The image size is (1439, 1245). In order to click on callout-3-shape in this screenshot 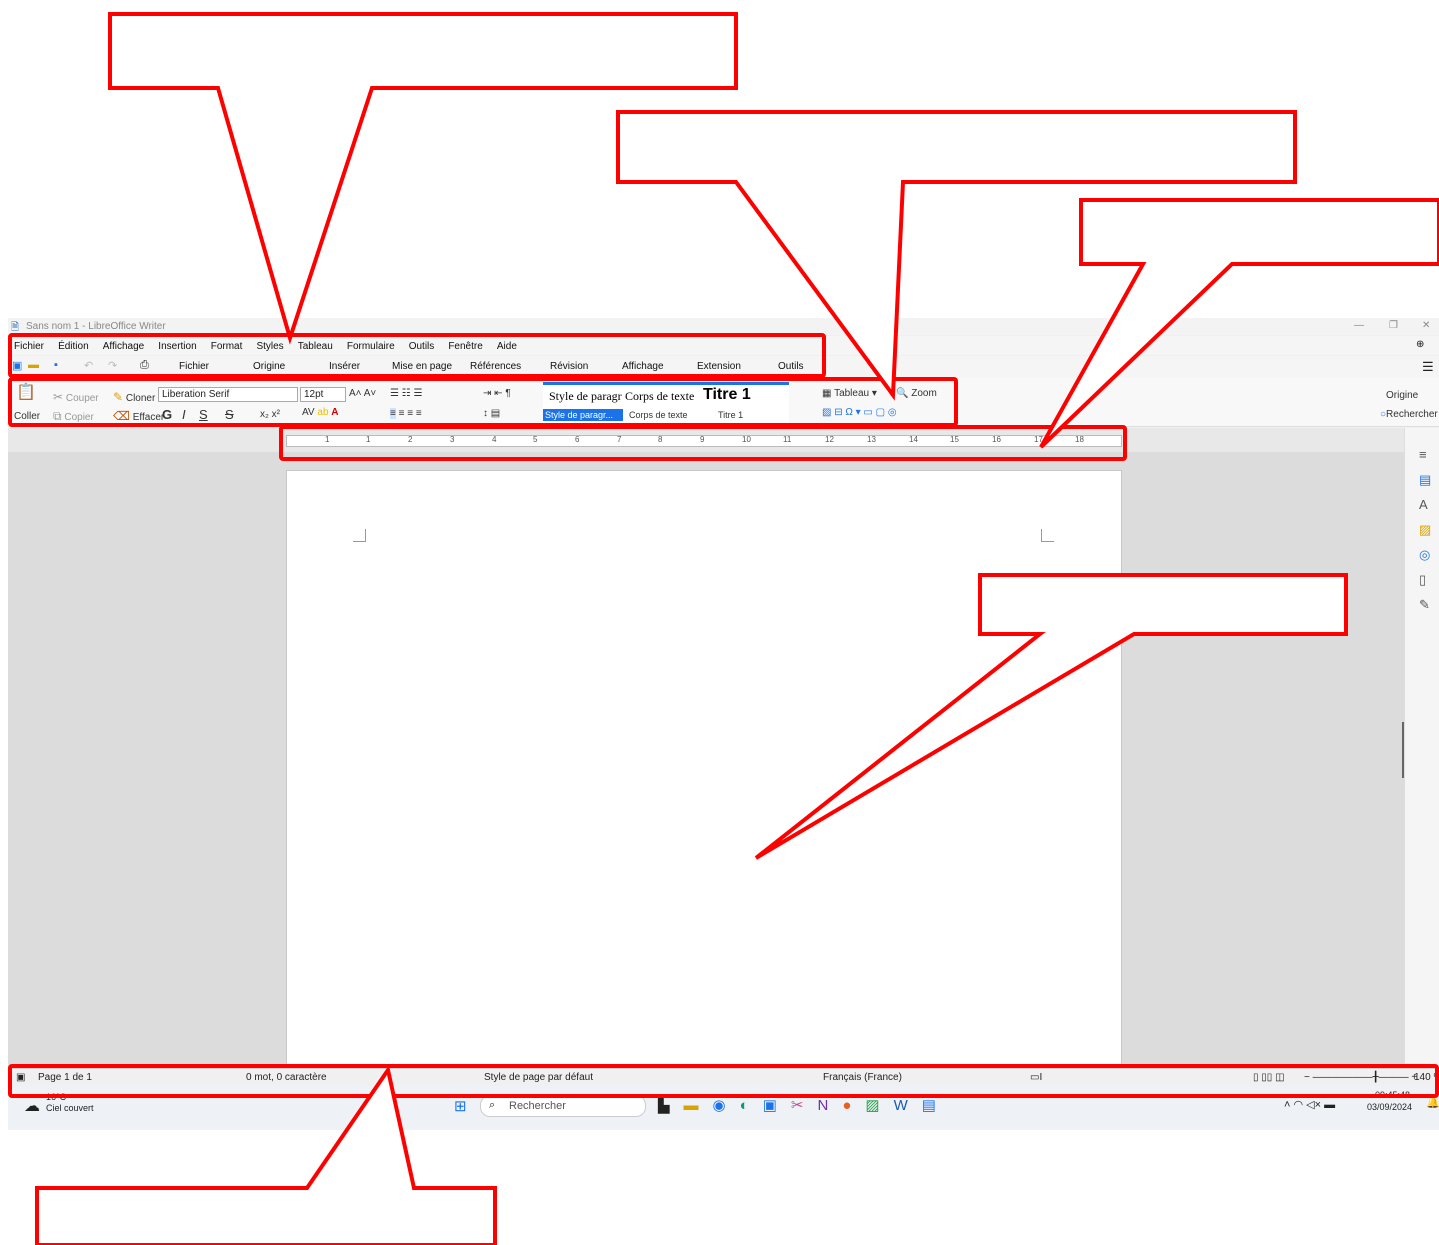, I will do `click(1239, 323)`.